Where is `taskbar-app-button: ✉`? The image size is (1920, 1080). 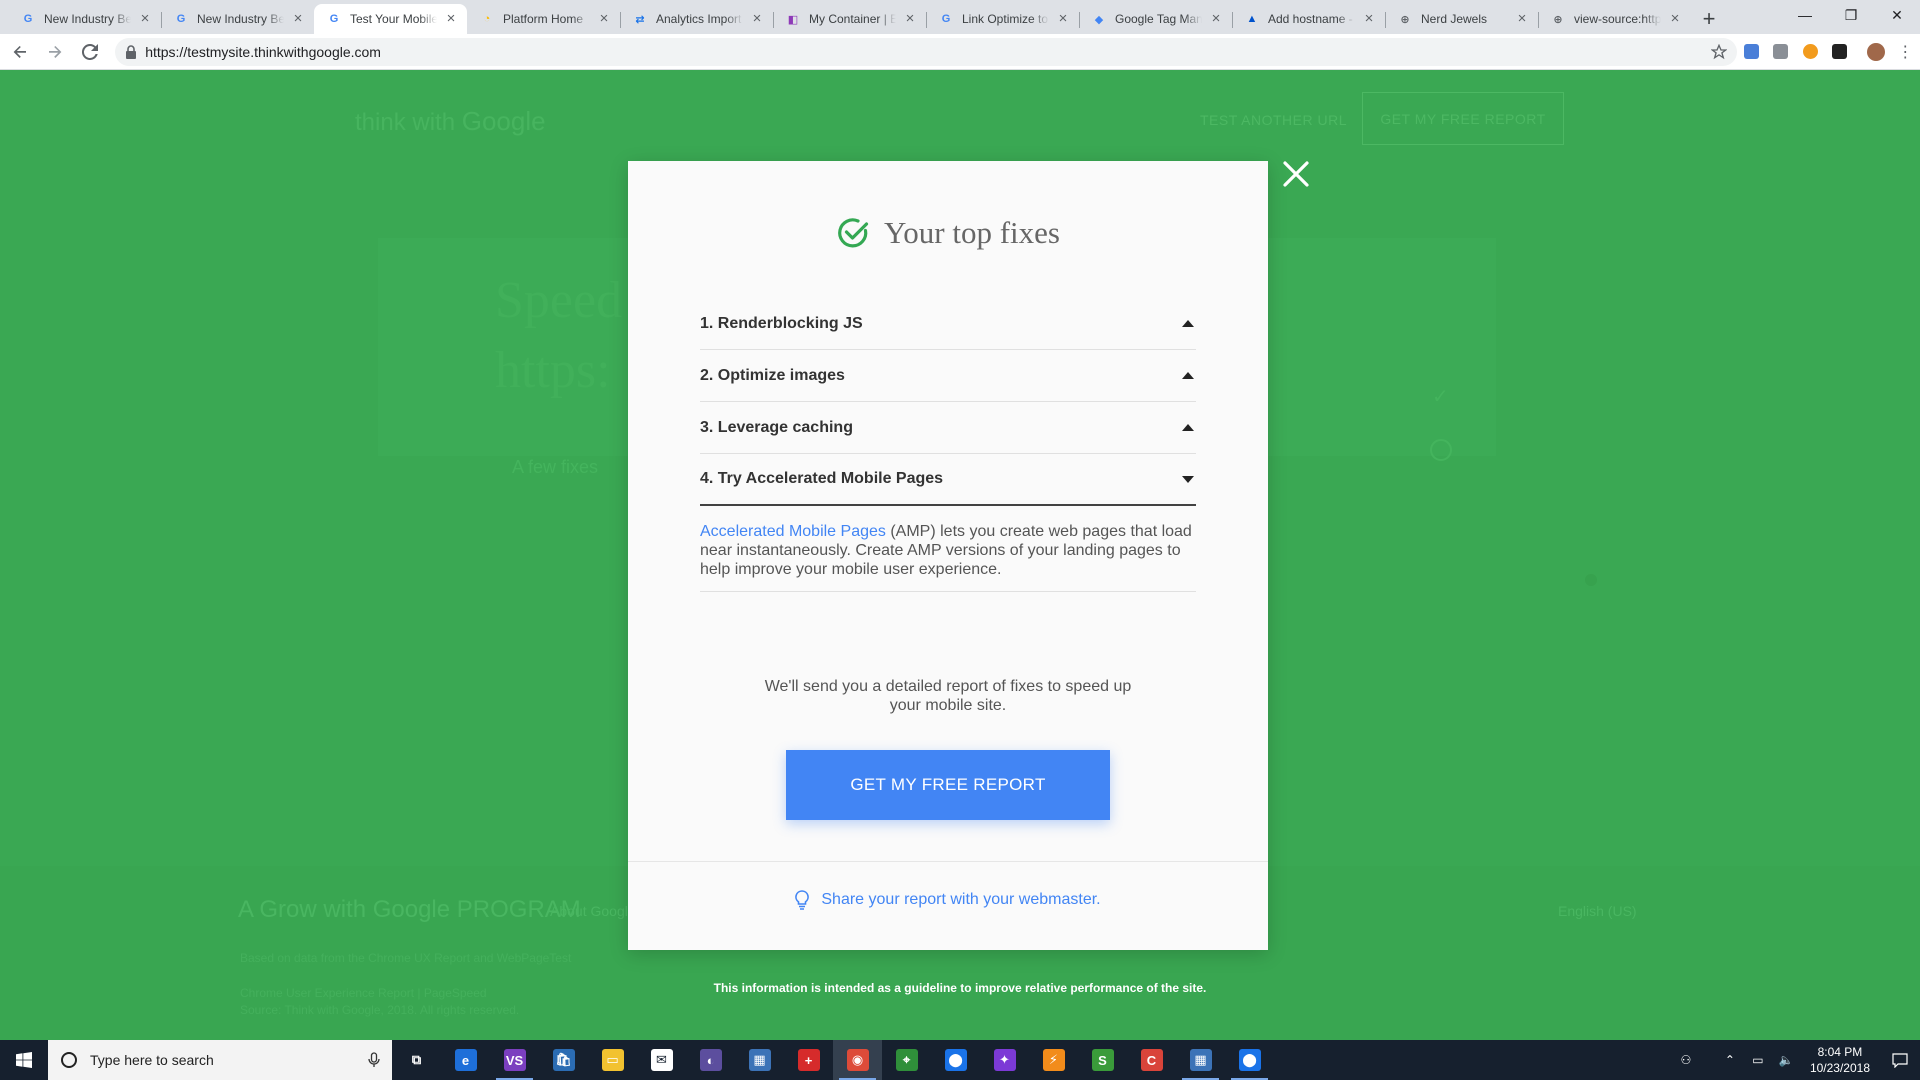 taskbar-app-button: ✉ is located at coordinates (661, 1060).